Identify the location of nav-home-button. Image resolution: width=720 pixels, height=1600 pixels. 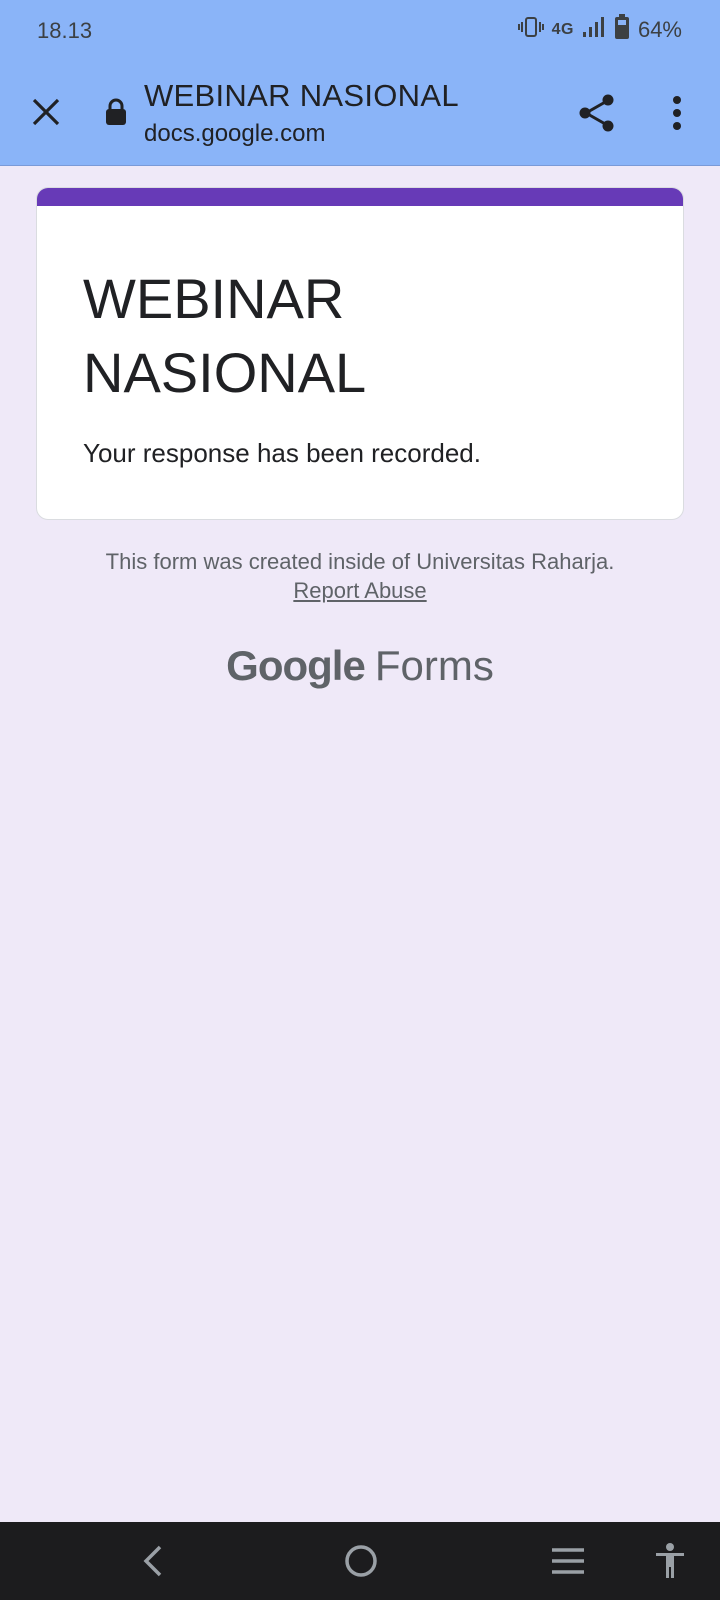
(361, 1561).